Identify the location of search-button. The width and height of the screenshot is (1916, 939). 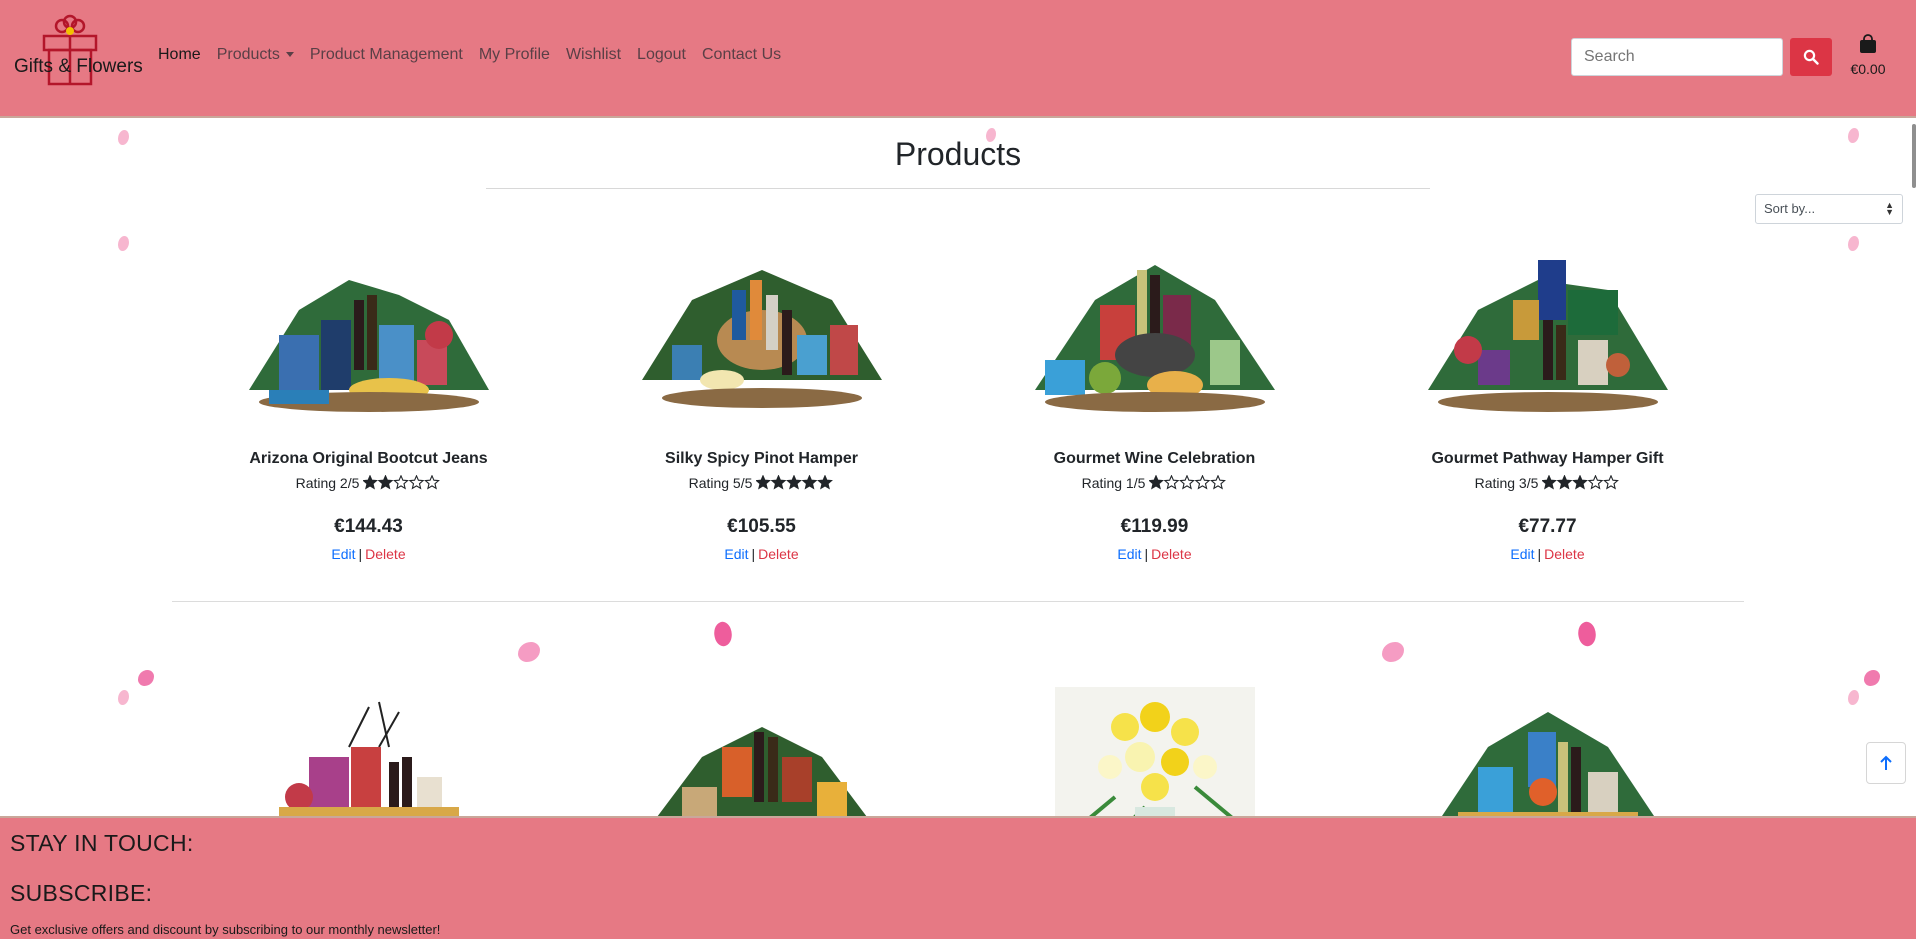
(1811, 57).